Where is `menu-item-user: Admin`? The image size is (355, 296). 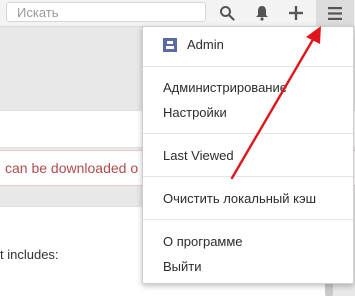
menu-item-user: Admin is located at coordinates (193, 45).